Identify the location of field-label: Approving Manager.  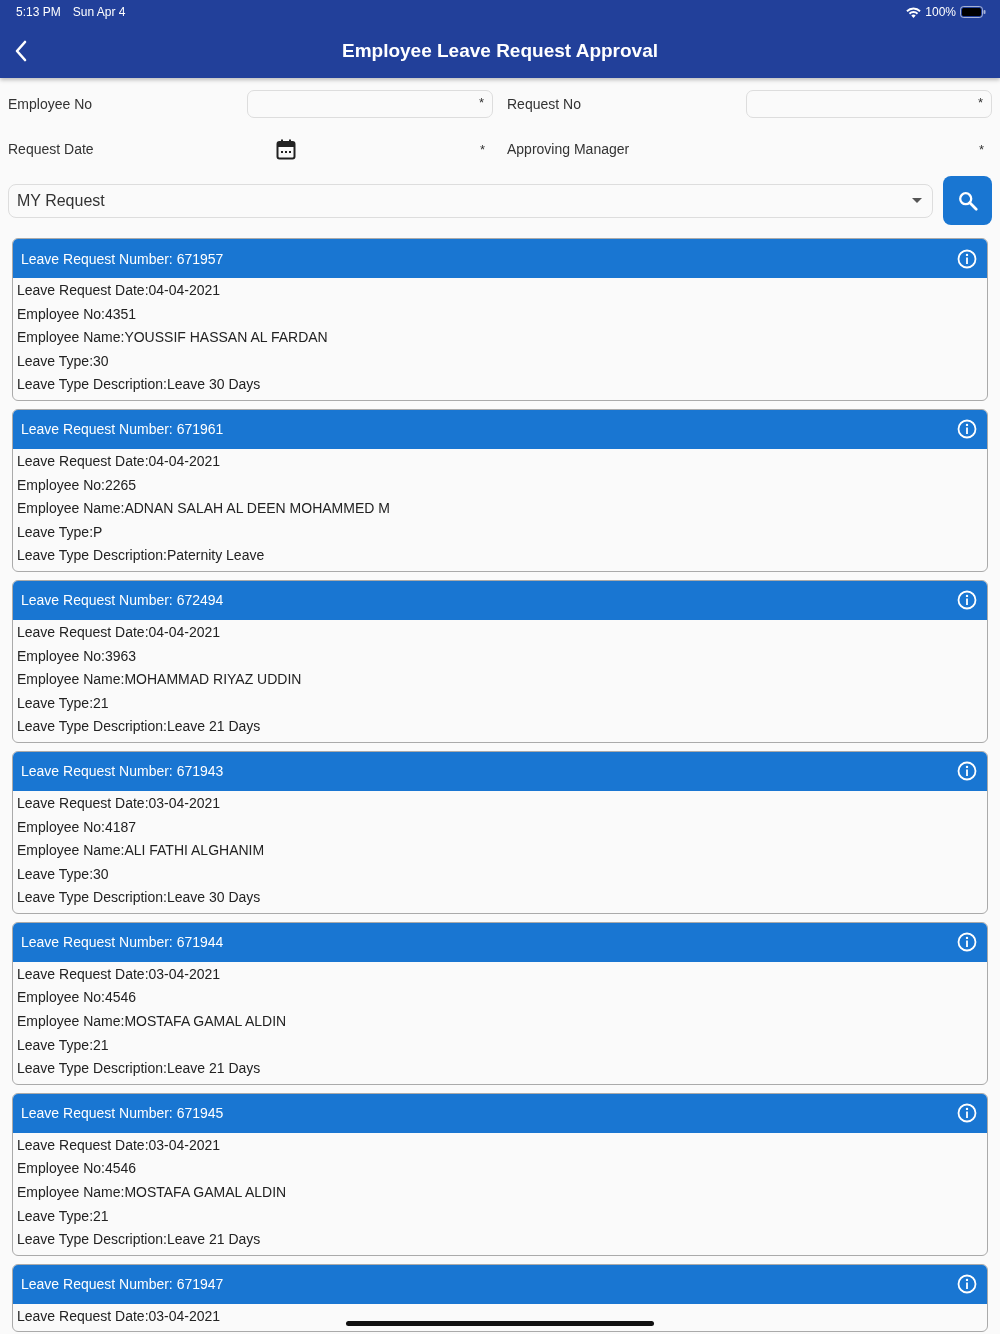
(569, 149).